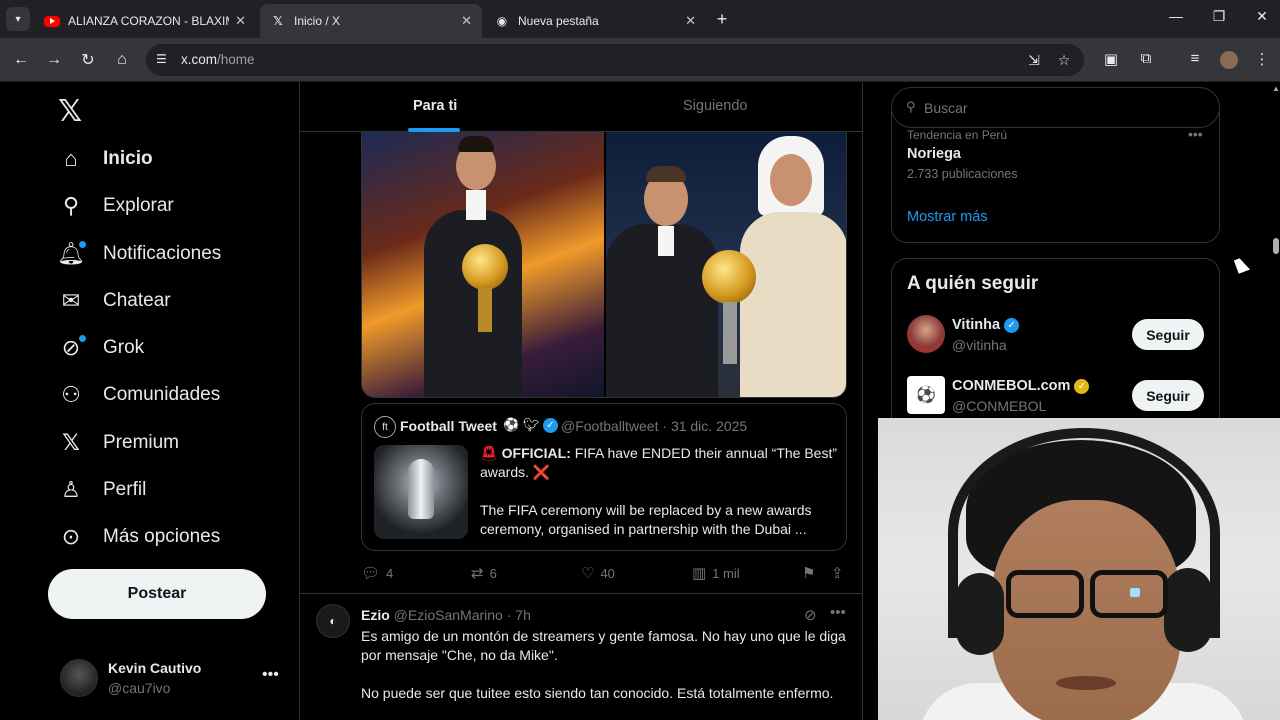 The width and height of the screenshot is (1280, 720). I want to click on active-tab-indicator, so click(434, 130).